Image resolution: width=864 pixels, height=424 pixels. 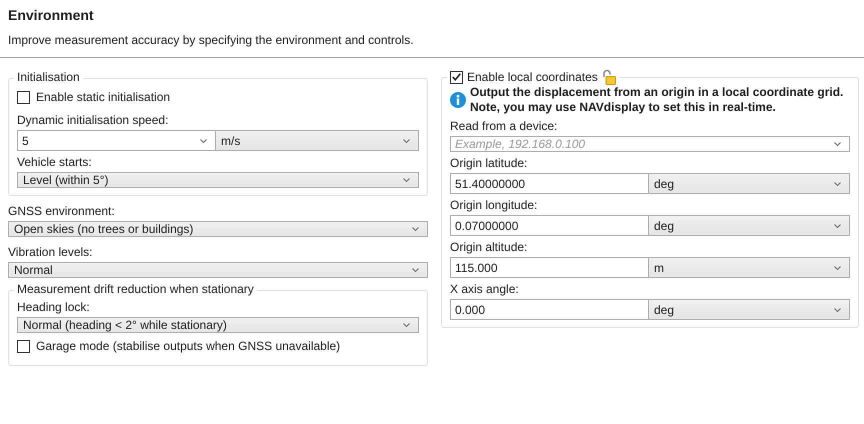 What do you see at coordinates (55, 162) in the screenshot?
I see `field-label: Vehicle starts:` at bounding box center [55, 162].